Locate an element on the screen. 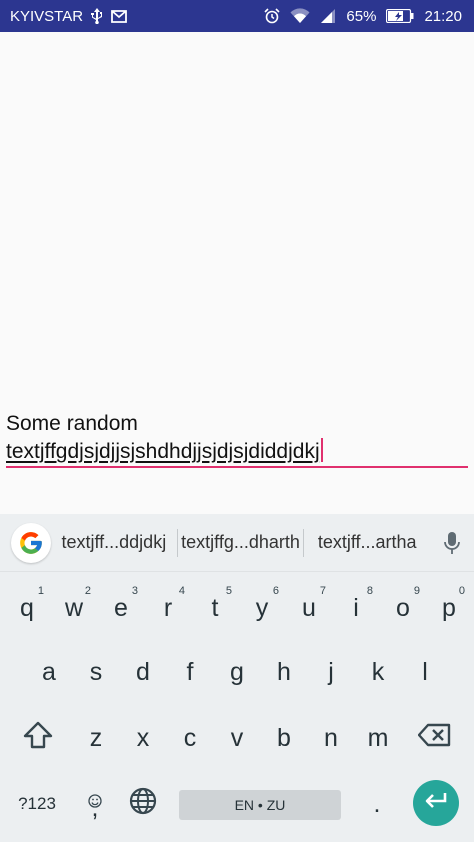 The height and width of the screenshot is (842, 474). text-cursor is located at coordinates (321, 450).